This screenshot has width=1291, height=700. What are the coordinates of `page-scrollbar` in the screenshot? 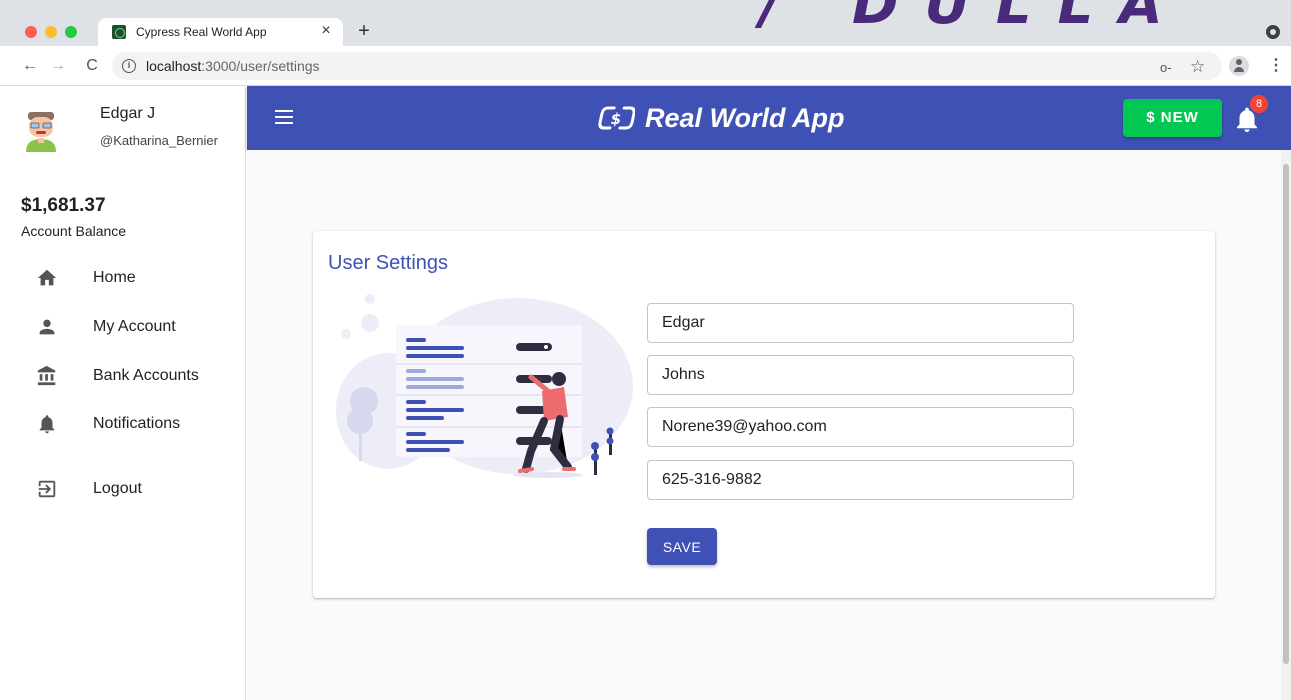 It's located at (1286, 425).